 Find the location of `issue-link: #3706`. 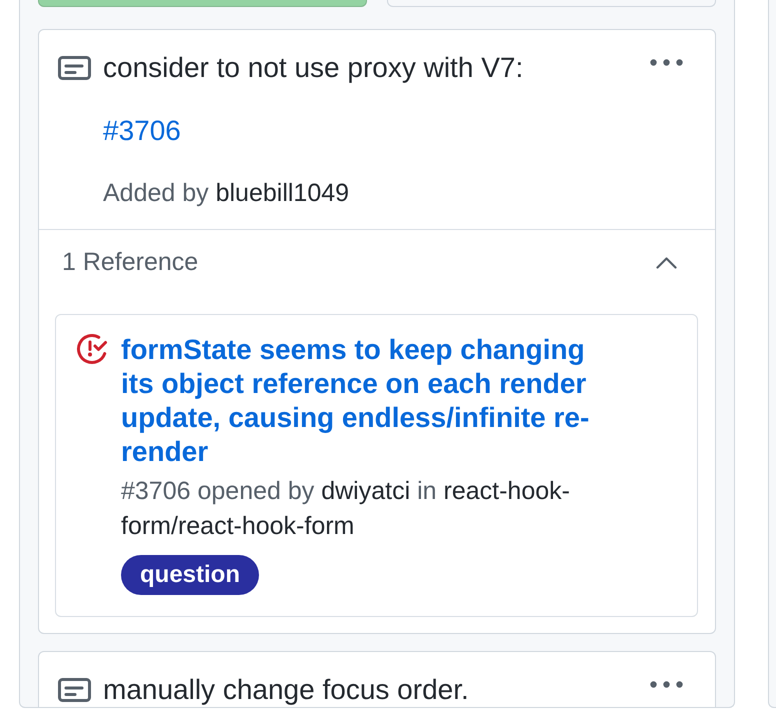

issue-link: #3706 is located at coordinates (142, 131).